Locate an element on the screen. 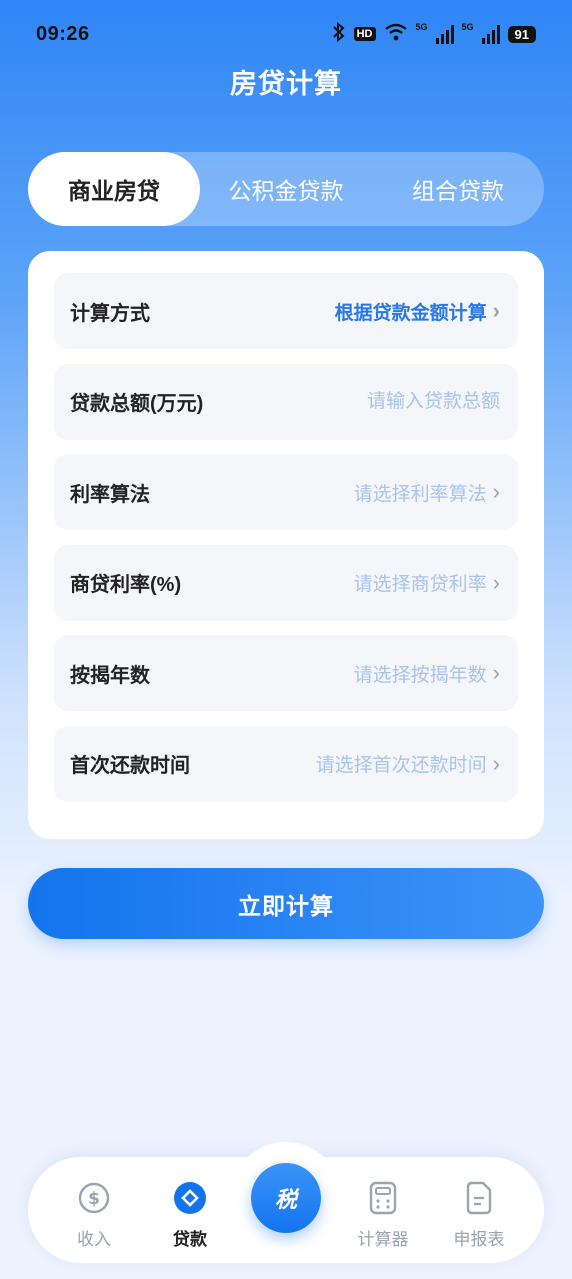 Image resolution: width=572 pixels, height=1279 pixels. loan-type-tabs: 商业房贷 公积金贷款 组合贷款 is located at coordinates (286, 189).